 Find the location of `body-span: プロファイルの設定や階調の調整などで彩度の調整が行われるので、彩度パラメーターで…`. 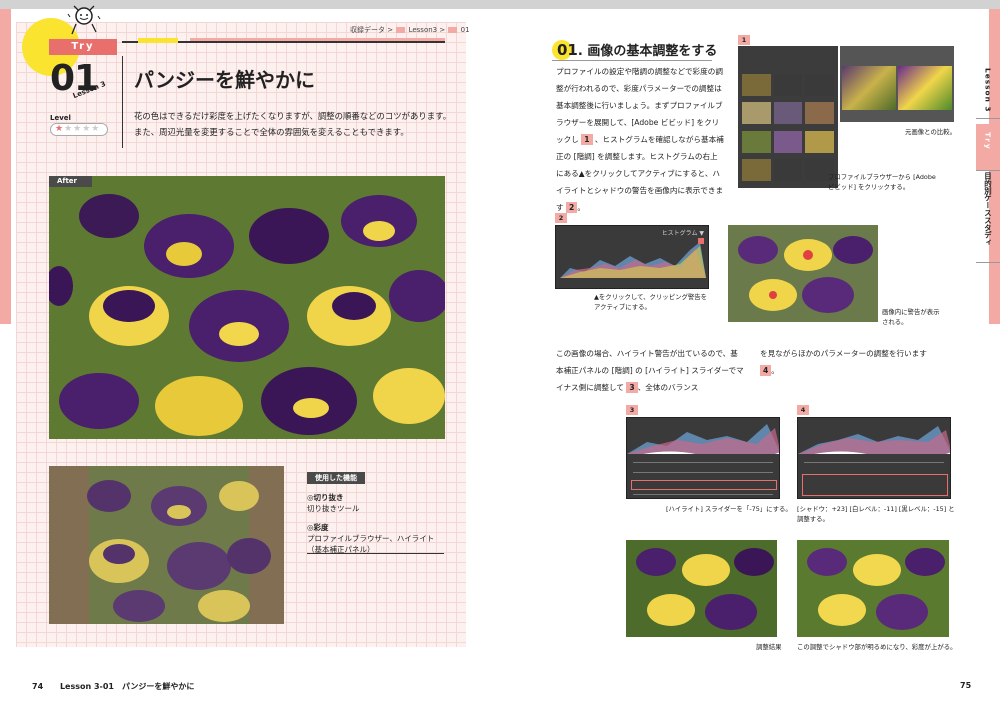

body-span: プロファイルの設定や階調の調整などで彩度の調整が行われるので、彩度パラメーターで… is located at coordinates (639, 105).